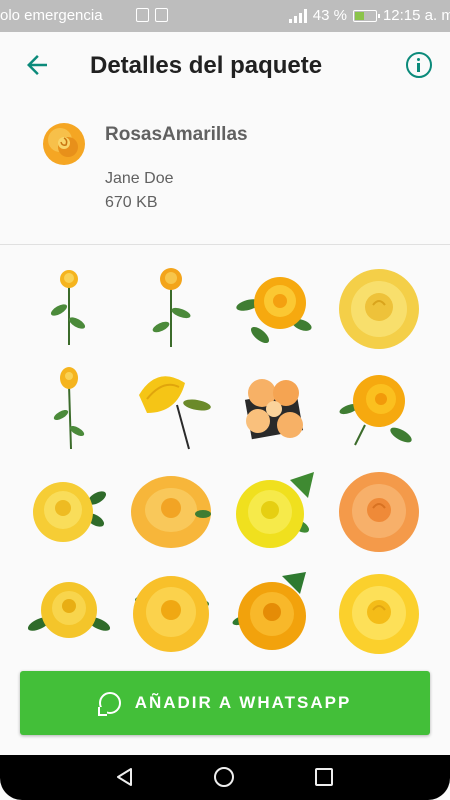 This screenshot has width=450, height=800. I want to click on battery-icon, so click(366, 15).